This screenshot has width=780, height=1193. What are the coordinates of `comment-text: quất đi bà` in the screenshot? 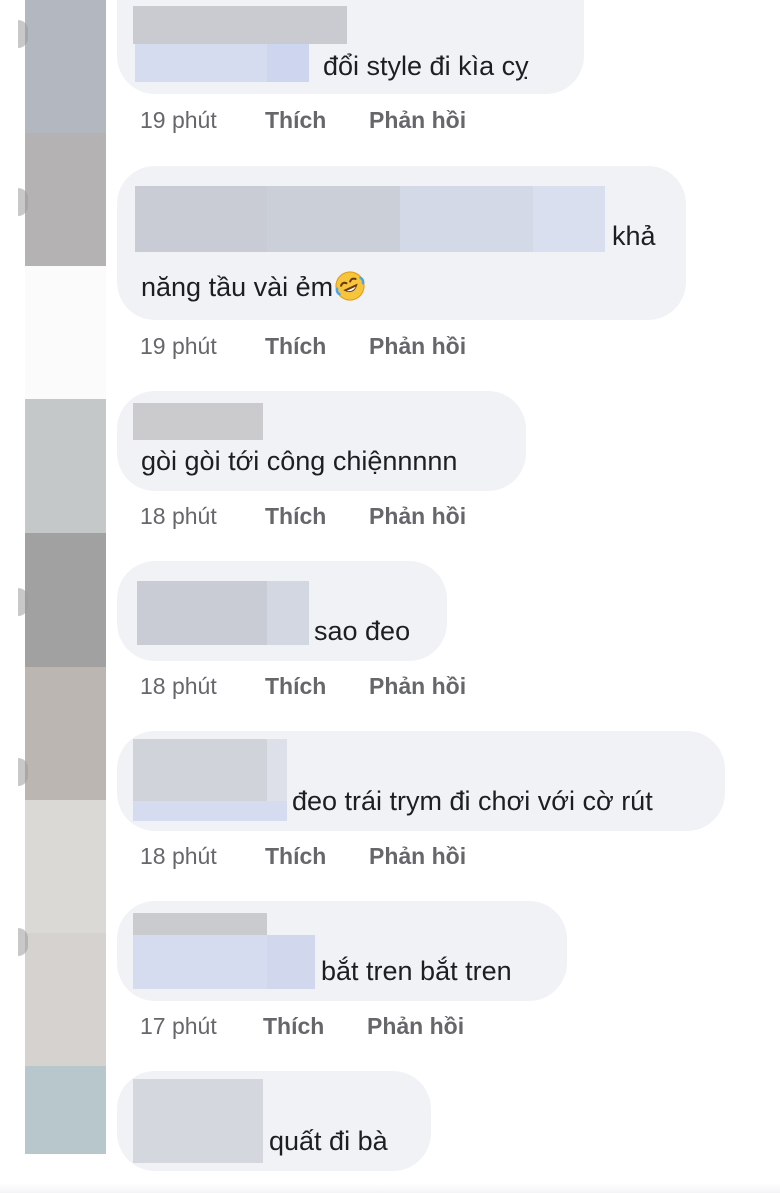 It's located at (328, 1141).